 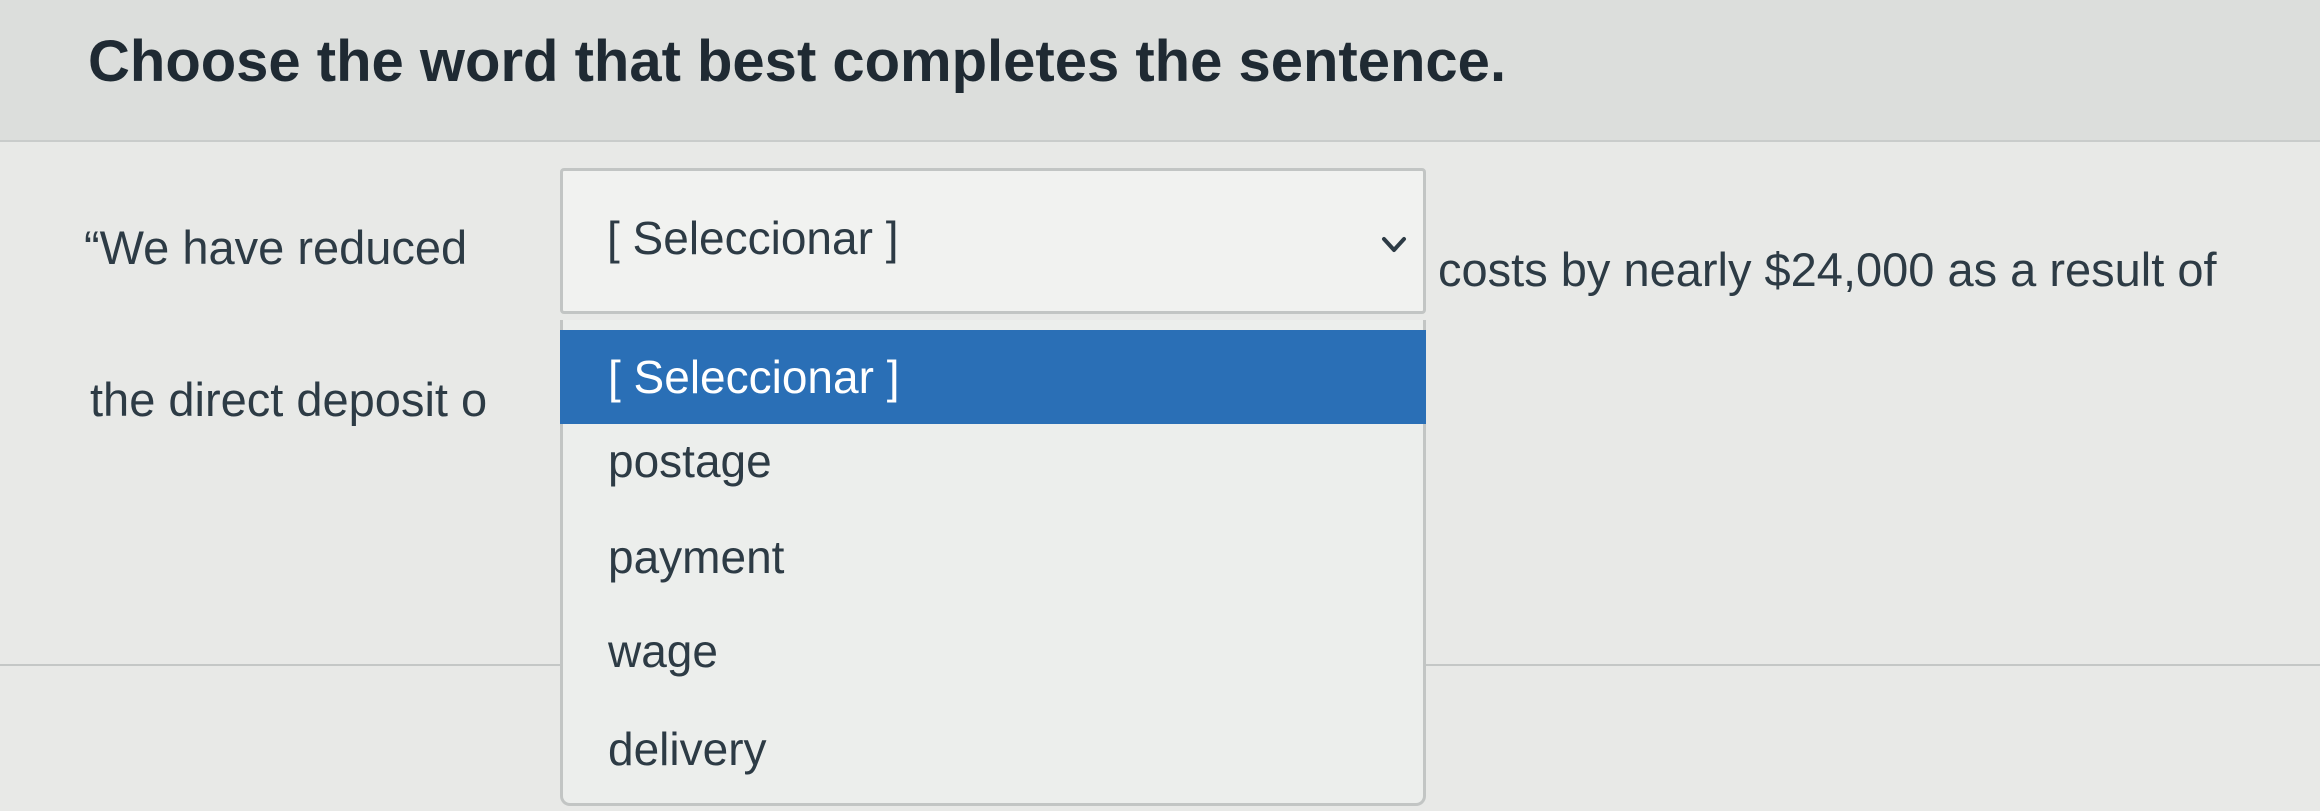 What do you see at coordinates (276, 247) in the screenshot?
I see `sentence-start-text: “We have reduced` at bounding box center [276, 247].